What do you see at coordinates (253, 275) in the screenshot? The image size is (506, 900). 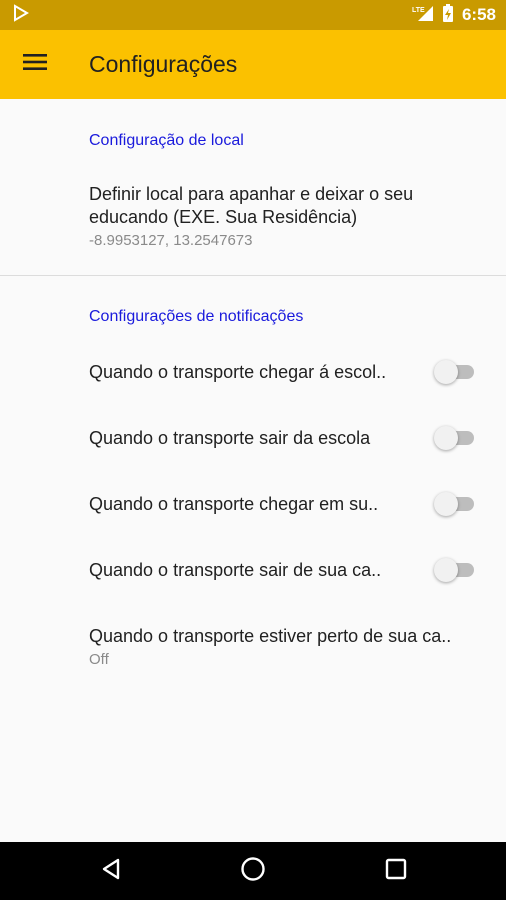 I see `section-divider` at bounding box center [253, 275].